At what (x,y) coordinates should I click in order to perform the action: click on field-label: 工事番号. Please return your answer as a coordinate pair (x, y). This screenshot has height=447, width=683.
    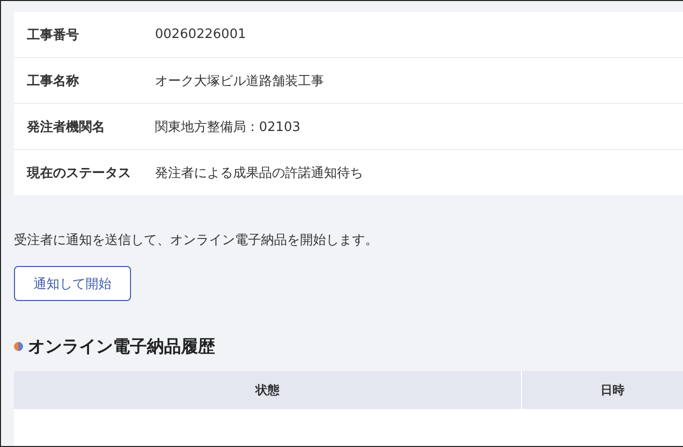
    Looking at the image, I should click on (53, 35).